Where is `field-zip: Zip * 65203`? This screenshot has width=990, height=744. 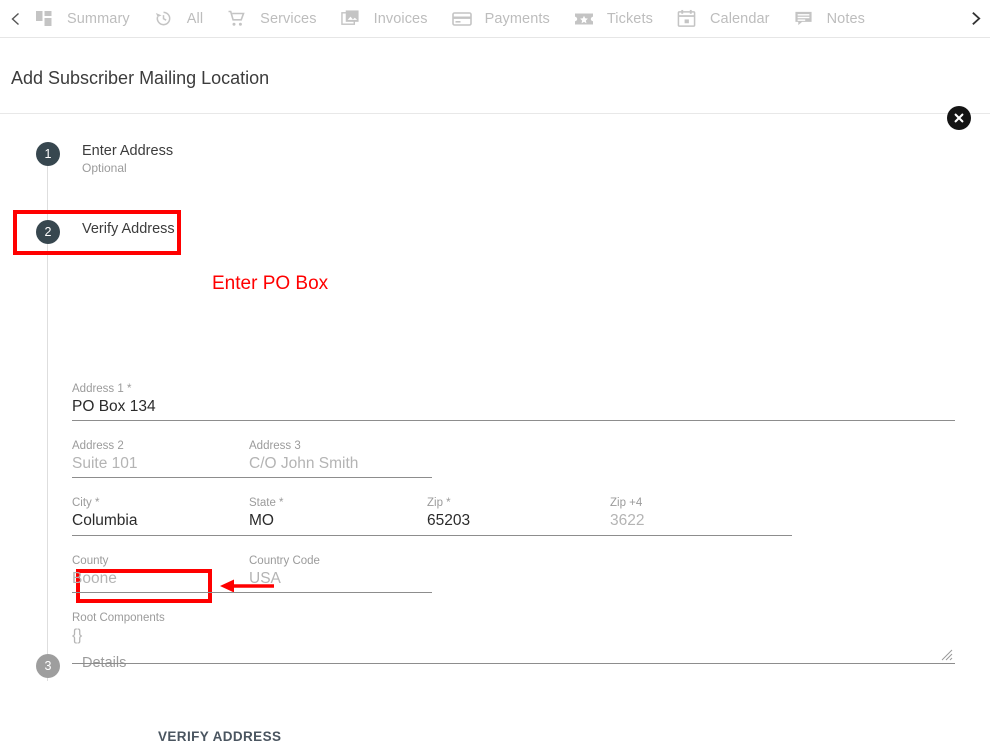
field-zip: Zip * 65203 is located at coordinates (448, 514).